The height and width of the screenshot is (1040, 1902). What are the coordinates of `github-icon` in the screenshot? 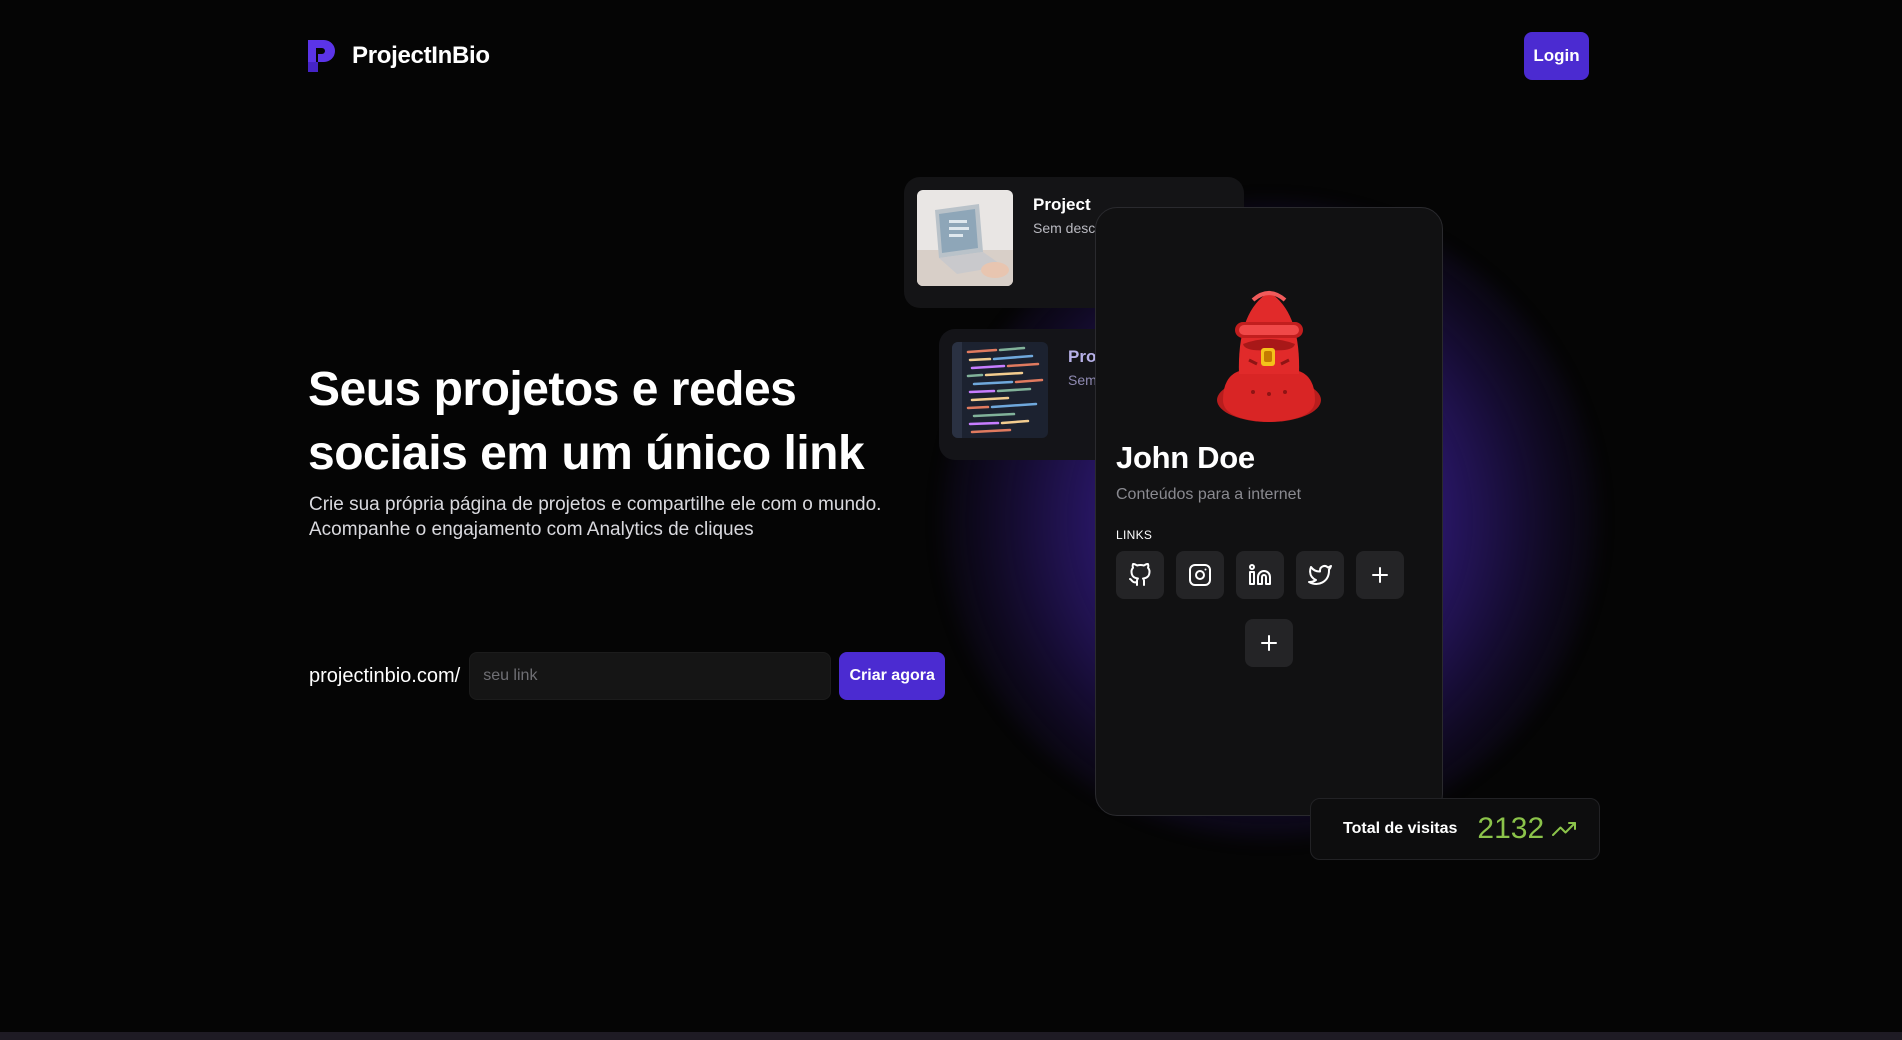 It's located at (1140, 574).